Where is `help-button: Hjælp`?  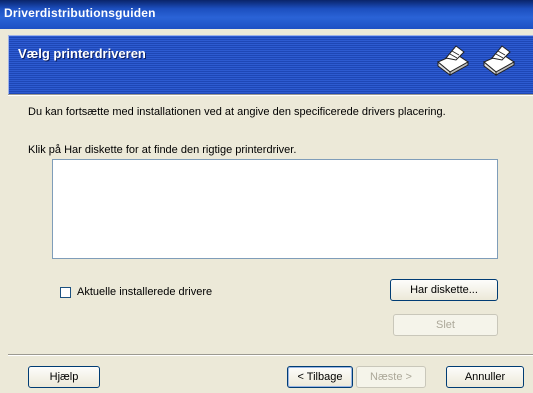
help-button: Hjælp is located at coordinates (64, 377).